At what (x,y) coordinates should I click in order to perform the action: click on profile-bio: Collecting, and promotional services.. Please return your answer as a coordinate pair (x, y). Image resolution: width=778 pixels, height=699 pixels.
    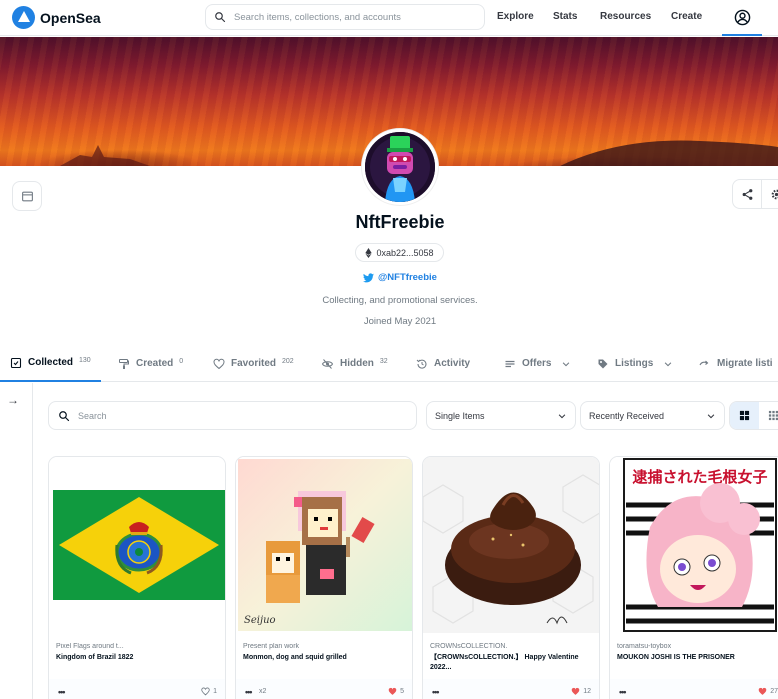
    Looking at the image, I should click on (400, 300).